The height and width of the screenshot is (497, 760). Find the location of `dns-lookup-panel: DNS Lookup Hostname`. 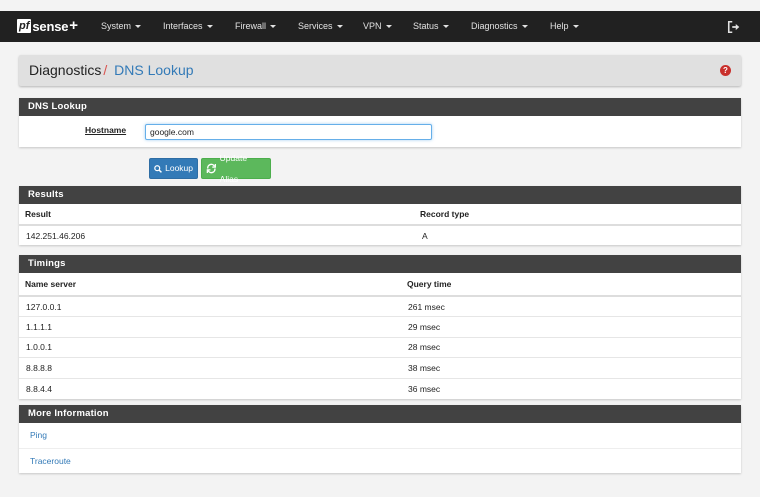

dns-lookup-panel: DNS Lookup Hostname is located at coordinates (380, 122).